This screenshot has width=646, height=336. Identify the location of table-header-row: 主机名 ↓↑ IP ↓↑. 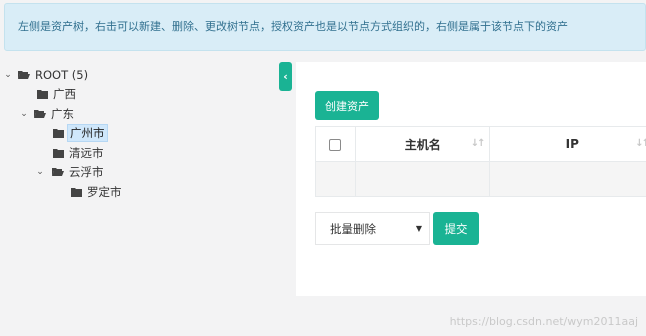
(480, 144).